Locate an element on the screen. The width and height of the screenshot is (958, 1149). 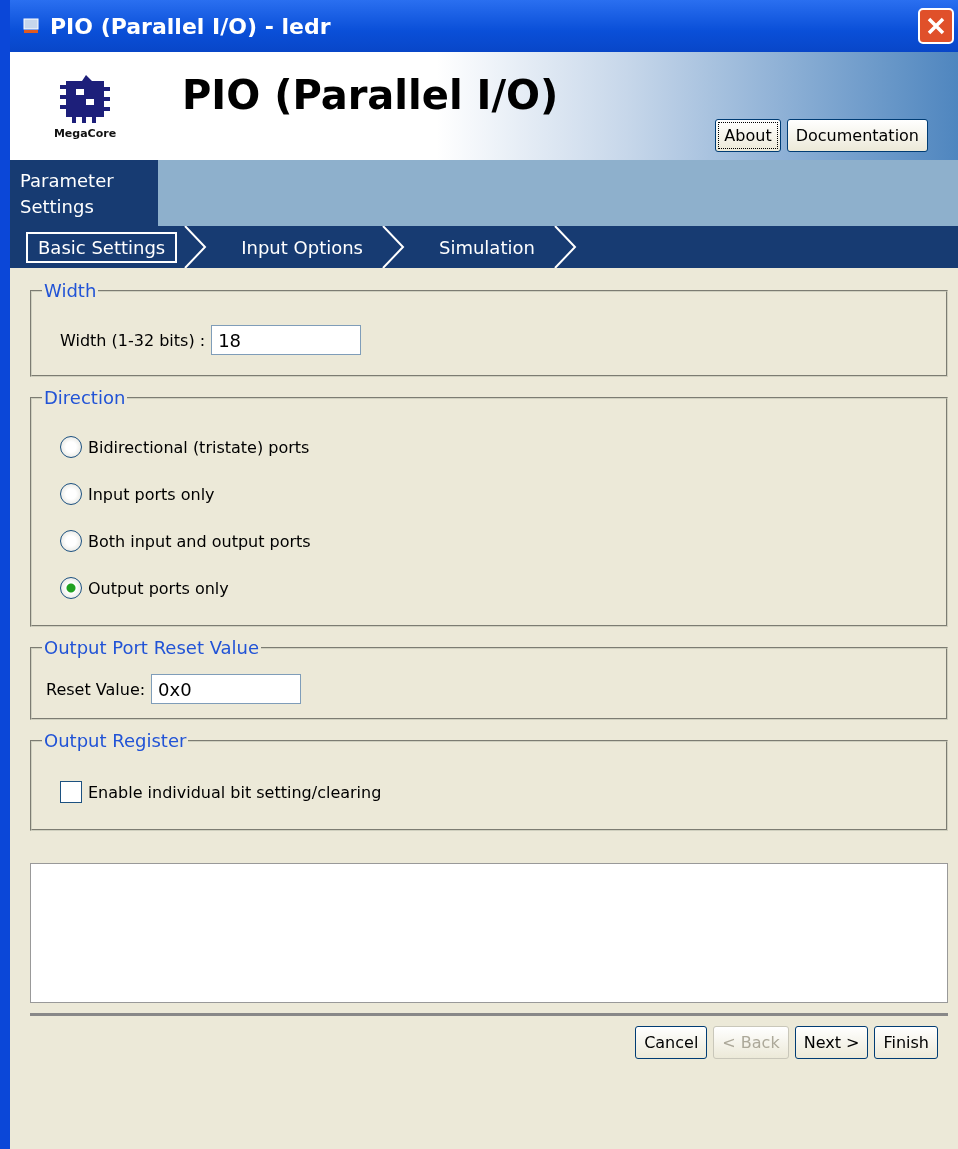
header-button: Documentation is located at coordinates (857, 135).